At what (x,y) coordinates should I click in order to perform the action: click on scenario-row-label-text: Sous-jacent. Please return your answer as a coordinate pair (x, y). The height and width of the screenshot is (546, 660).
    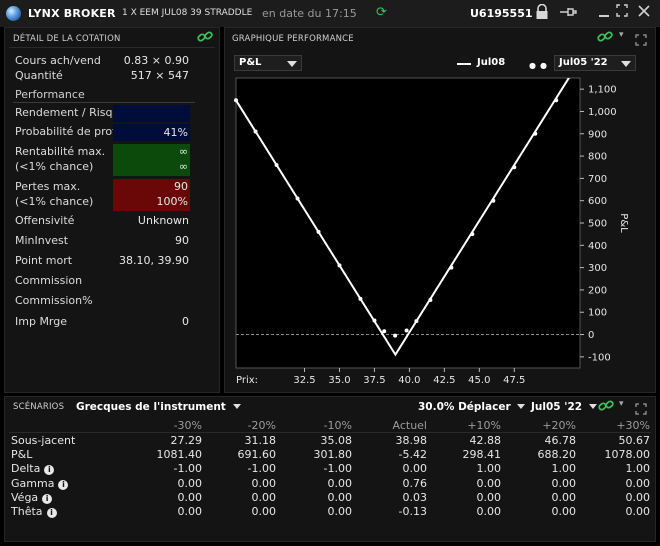
    Looking at the image, I should click on (43, 440).